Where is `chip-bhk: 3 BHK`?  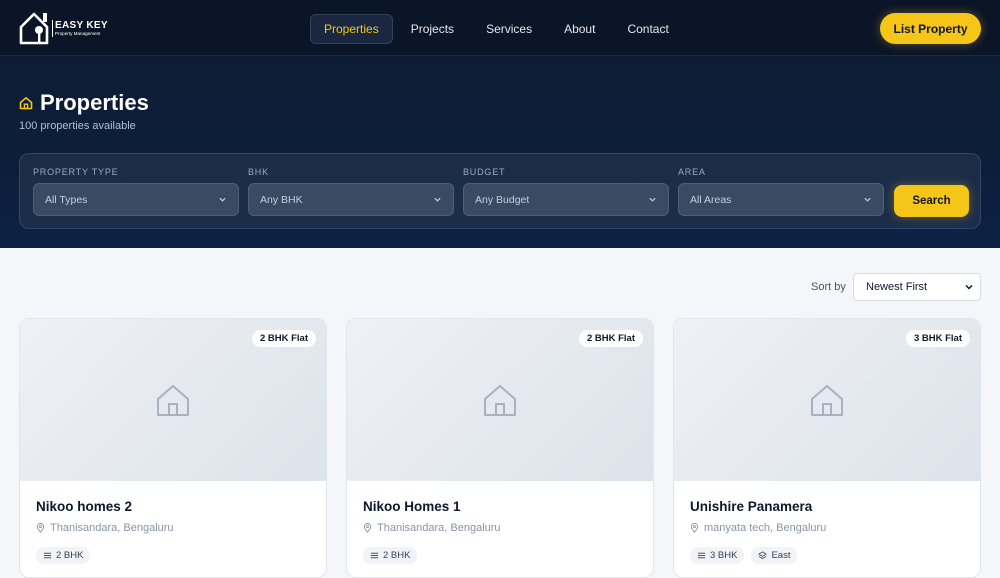
chip-bhk: 3 BHK is located at coordinates (717, 555).